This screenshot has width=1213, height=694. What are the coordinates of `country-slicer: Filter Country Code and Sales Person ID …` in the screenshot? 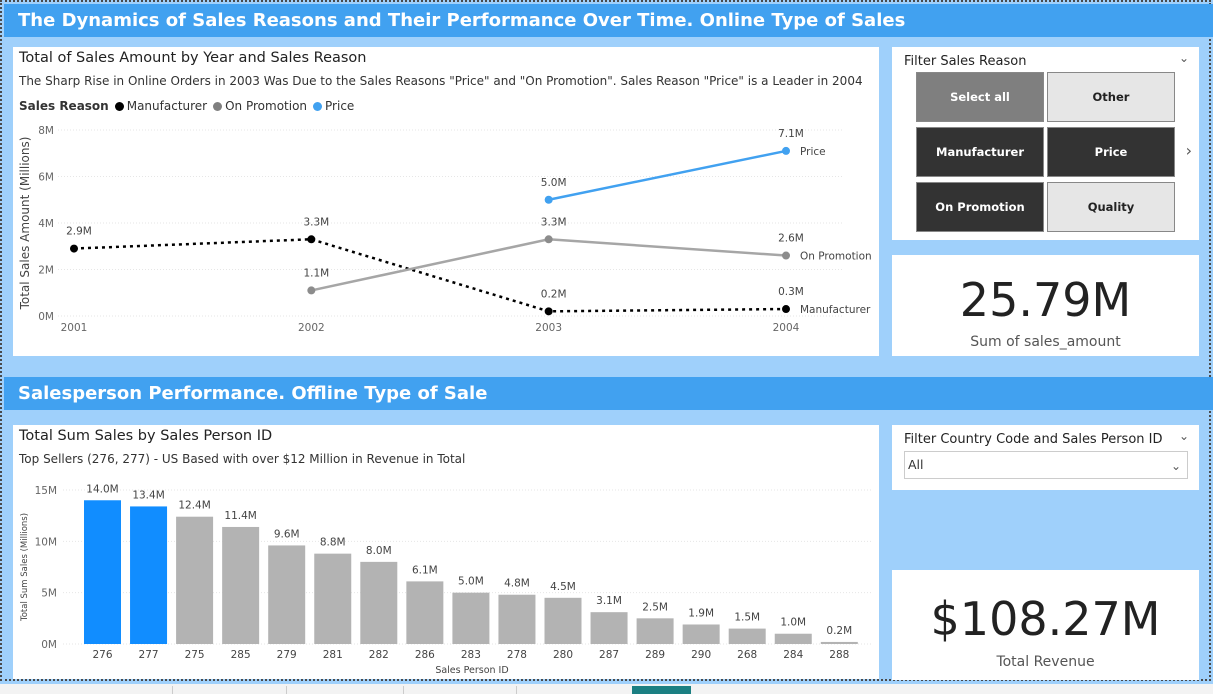 It's located at (1045, 457).